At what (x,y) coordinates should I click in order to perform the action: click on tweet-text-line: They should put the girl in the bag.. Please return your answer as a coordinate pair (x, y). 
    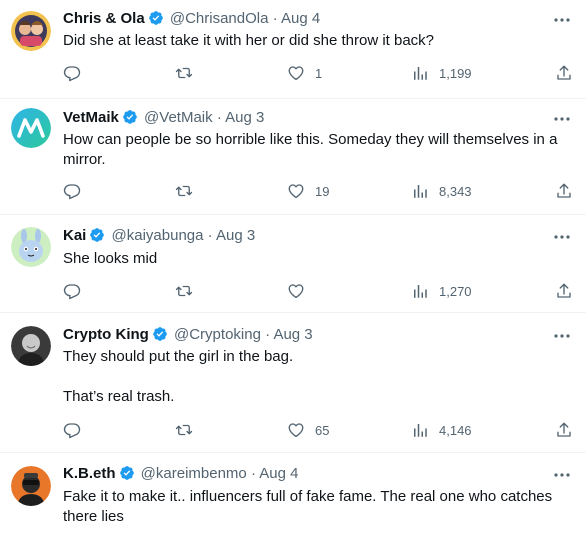
    Looking at the image, I should click on (178, 356).